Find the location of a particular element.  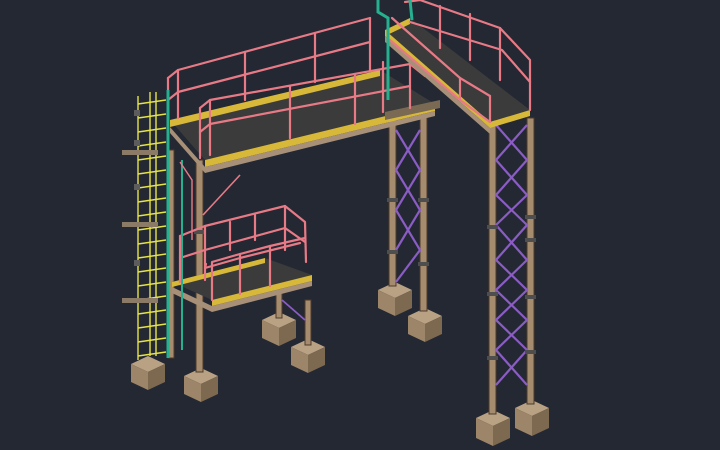

ladder-brackets is located at coordinates (140, 206).